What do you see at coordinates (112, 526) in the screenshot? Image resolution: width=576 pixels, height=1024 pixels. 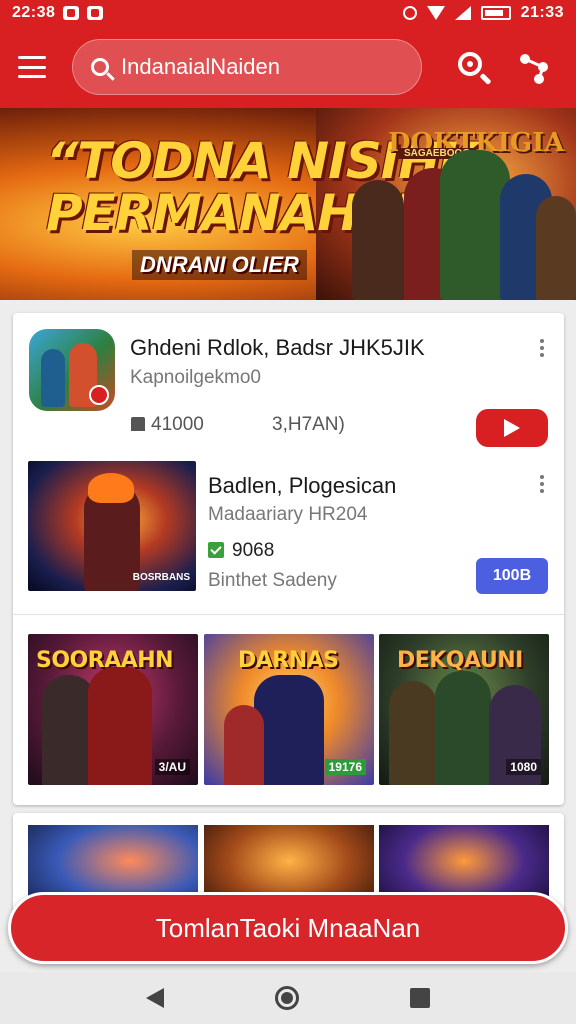 I see `second-app-thumbnail: BOSRBANS` at bounding box center [112, 526].